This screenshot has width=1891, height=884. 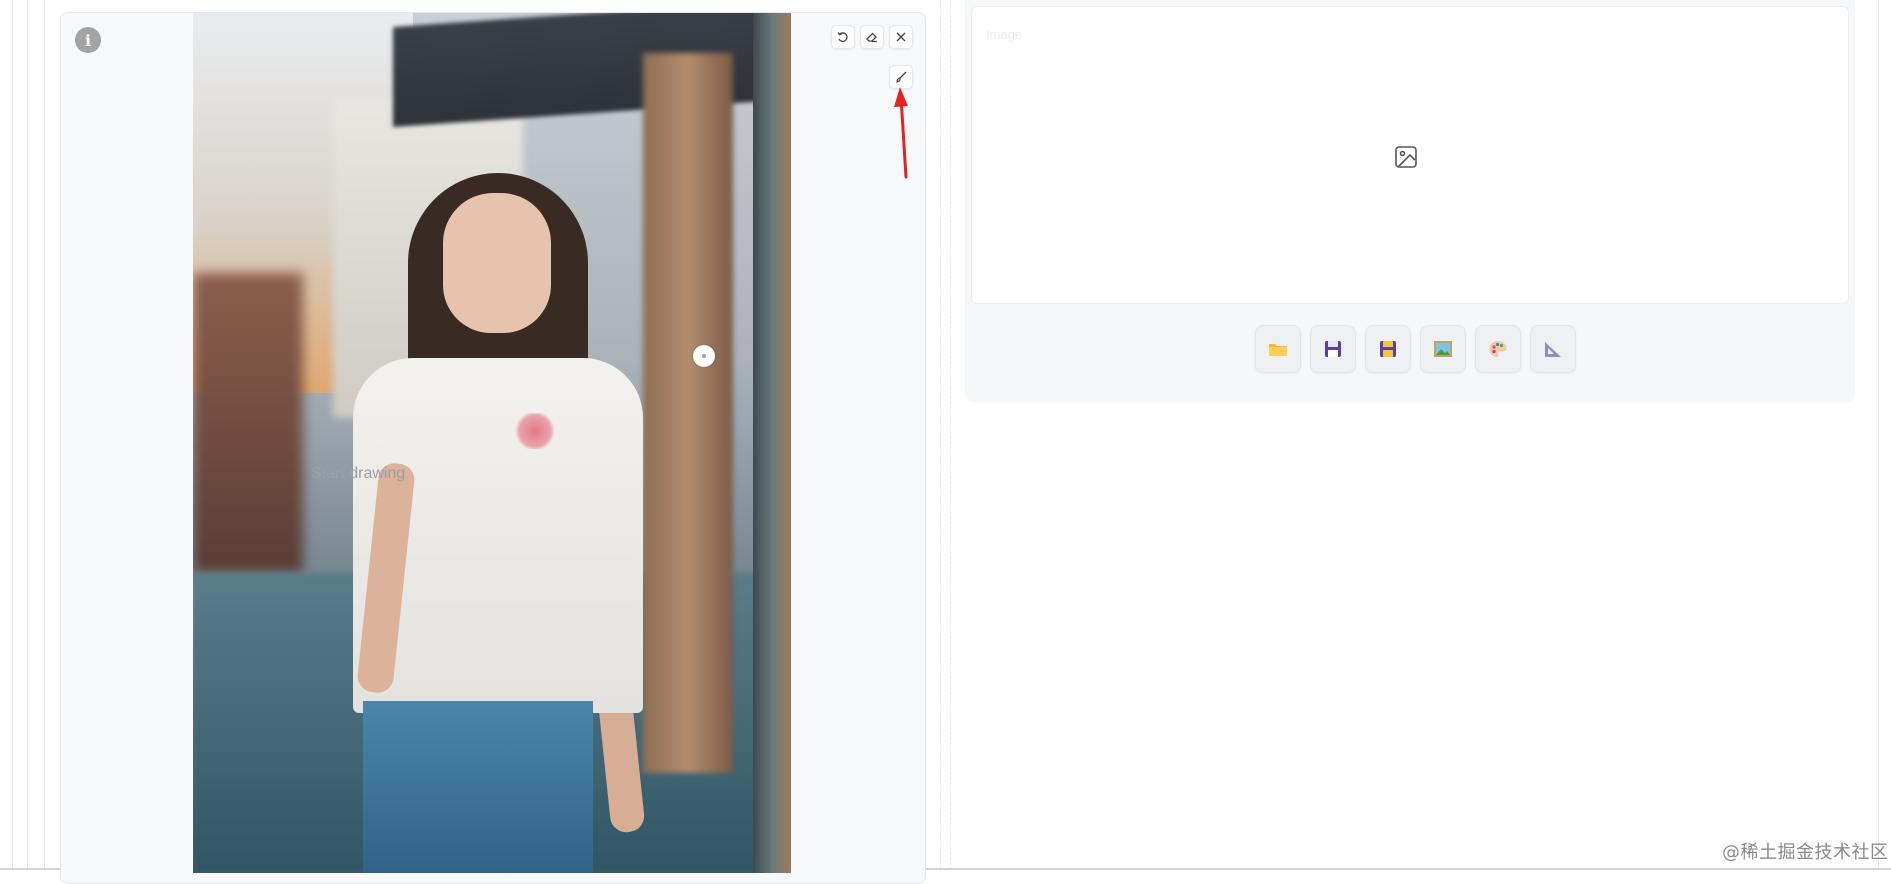 What do you see at coordinates (358, 473) in the screenshot?
I see `canvas-hint: Start drawing` at bounding box center [358, 473].